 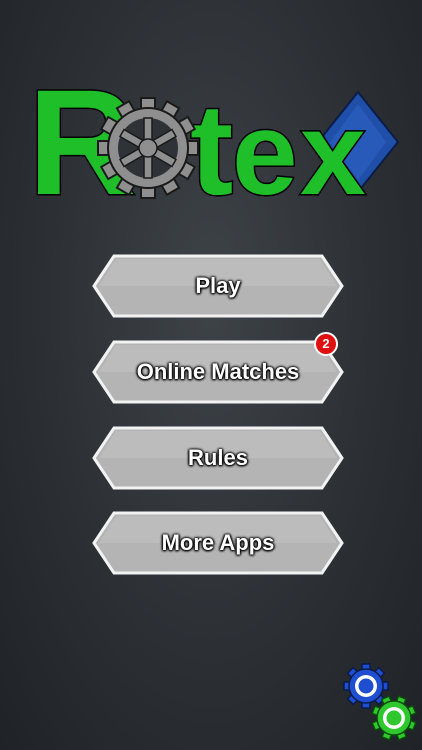 I want to click on rules-button-label: Rules, so click(x=218, y=457).